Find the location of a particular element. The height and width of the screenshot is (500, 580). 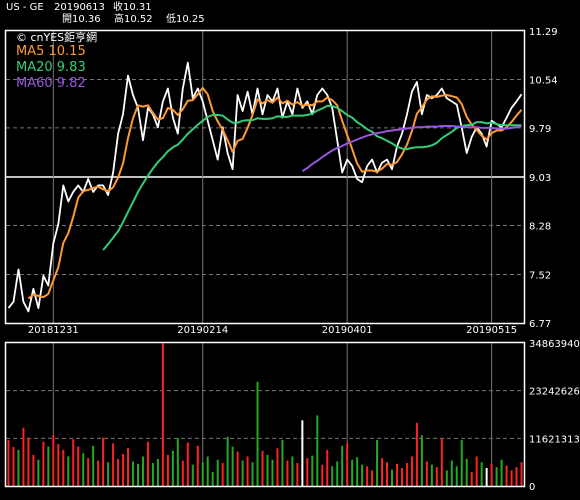

volume-y-tick-label: 232426267 is located at coordinates (554, 392).